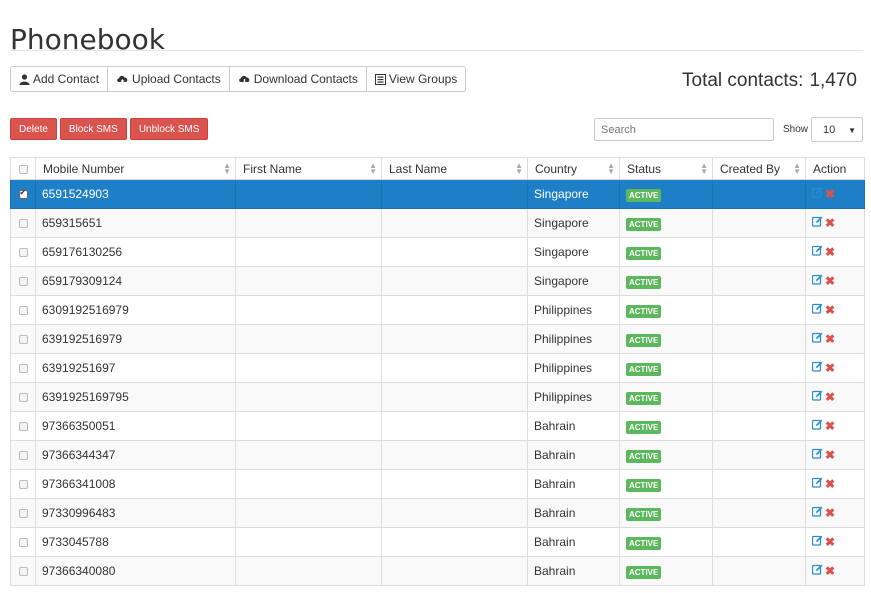 This screenshot has width=871, height=593. I want to click on upload-contacts-button: Upload Contacts, so click(168, 79).